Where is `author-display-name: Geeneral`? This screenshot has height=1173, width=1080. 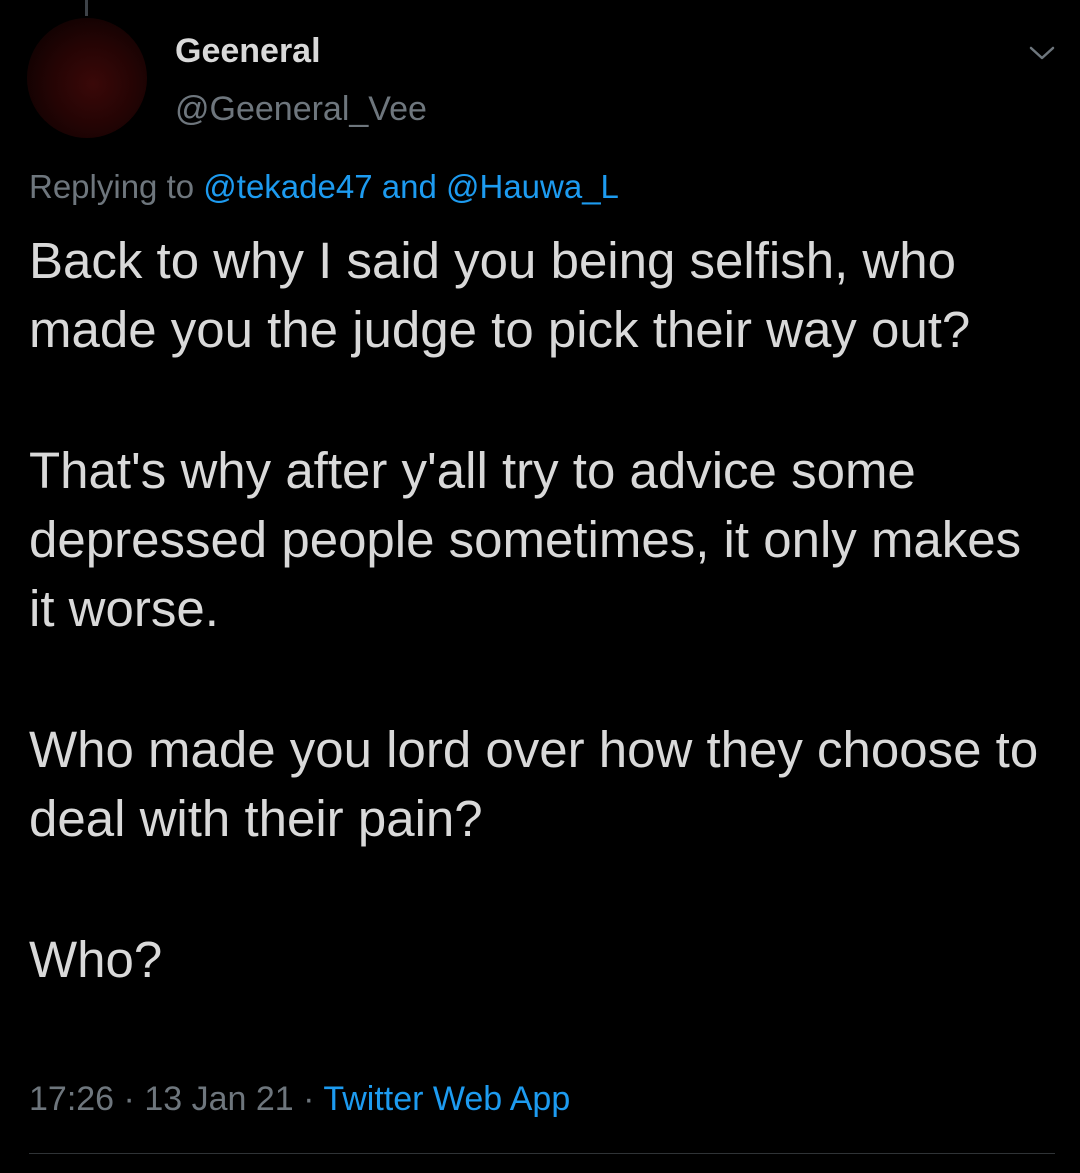
author-display-name: Geeneral is located at coordinates (248, 51).